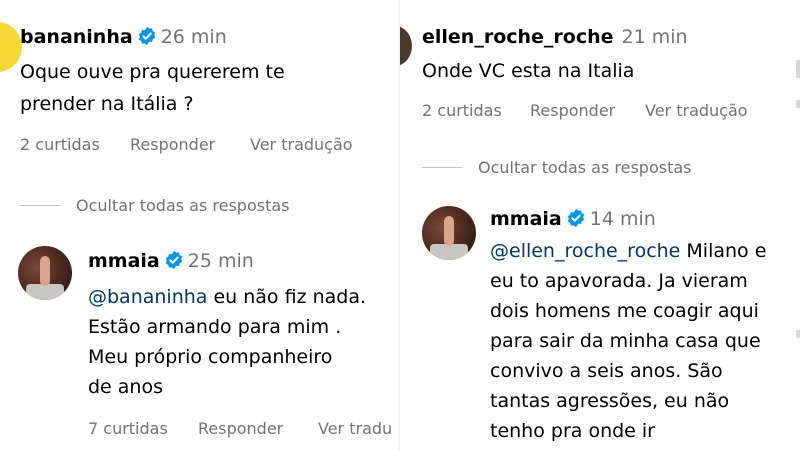  Describe the element at coordinates (619, 281) in the screenshot. I see `reply-text-line: eu to apavorada. Ja vieram` at that location.